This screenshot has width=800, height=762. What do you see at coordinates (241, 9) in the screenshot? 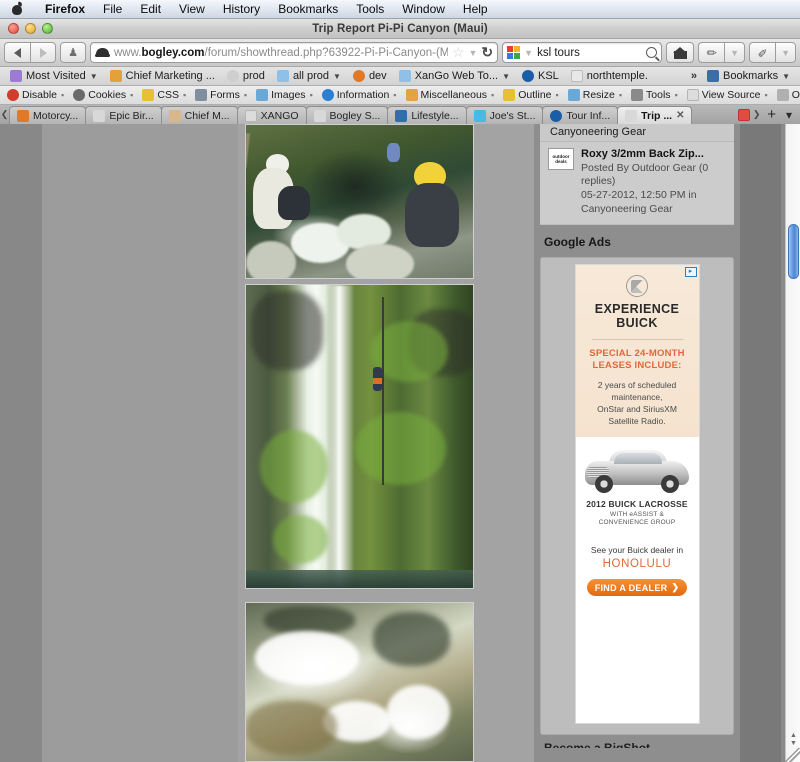
I see `menu-history: History` at bounding box center [241, 9].